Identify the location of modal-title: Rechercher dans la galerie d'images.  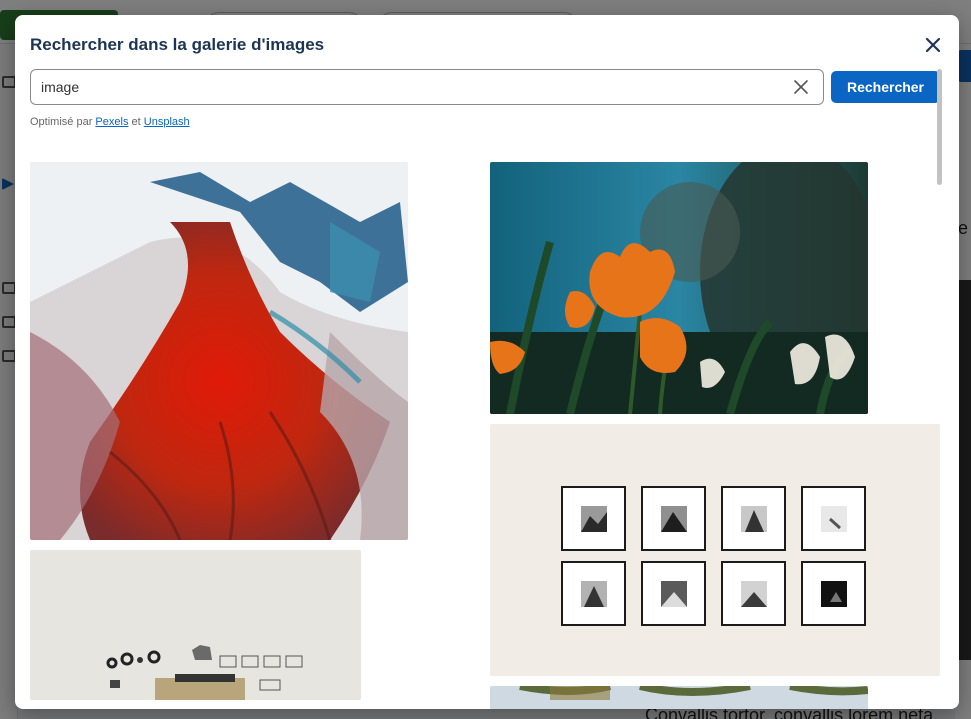
(177, 44).